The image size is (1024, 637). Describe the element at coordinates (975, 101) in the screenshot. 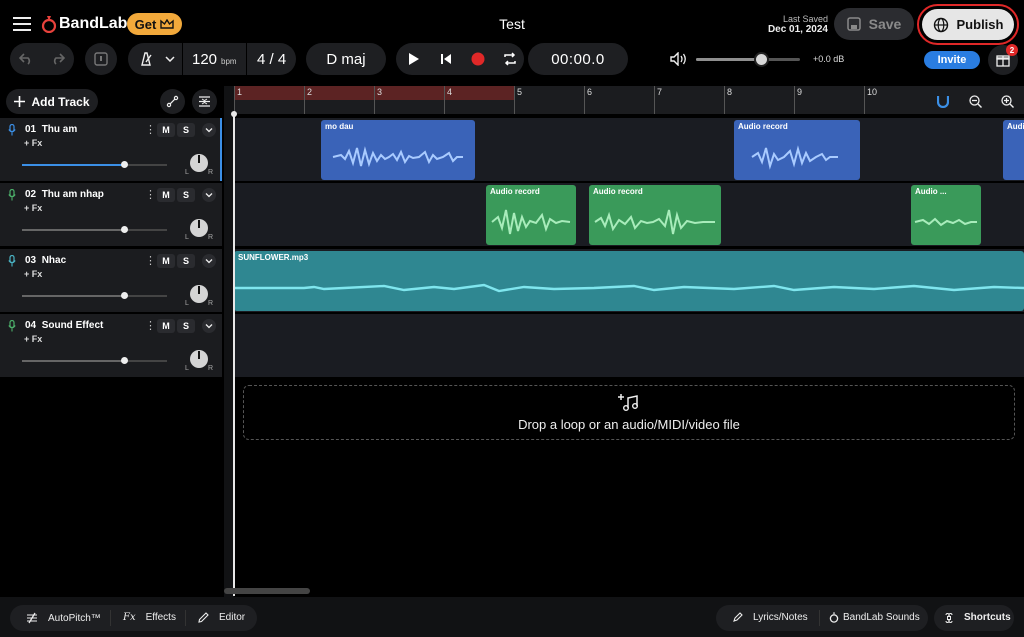

I see `zoom-out-icon` at that location.